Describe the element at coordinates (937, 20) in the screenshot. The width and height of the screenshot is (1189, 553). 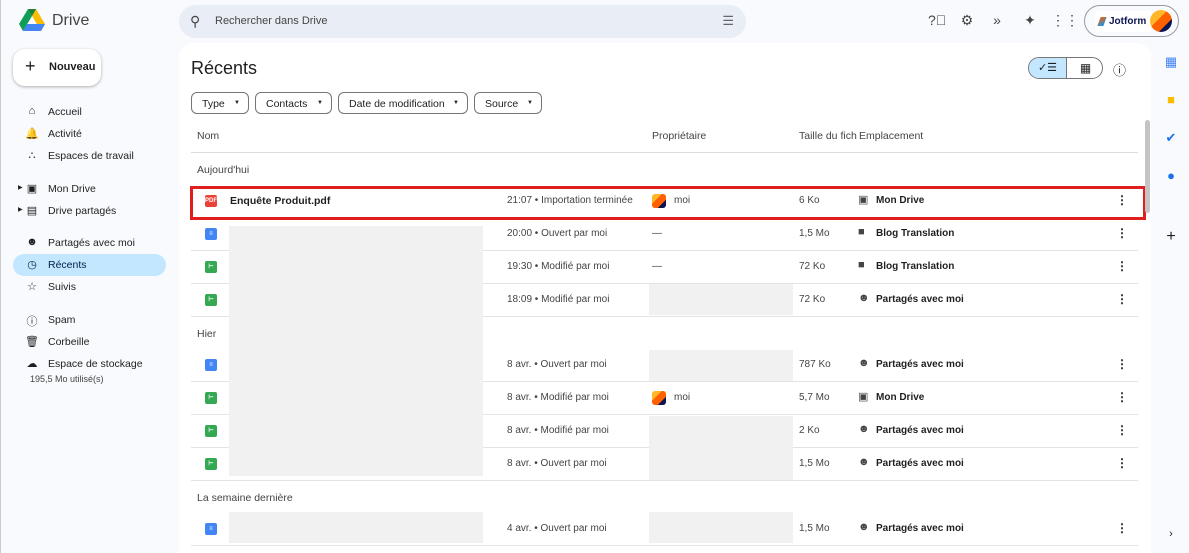
I see `help-icon: ?⃝` at that location.